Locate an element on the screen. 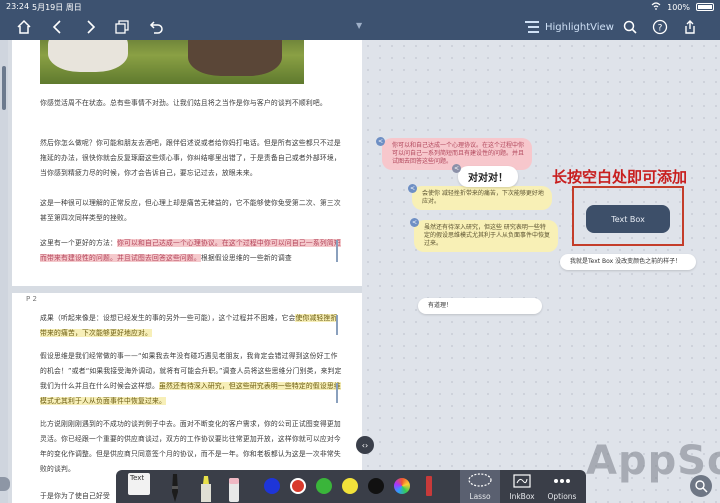 Image resolution: width=720 pixels, height=503 pixels. color-picker-icon is located at coordinates (402, 486).